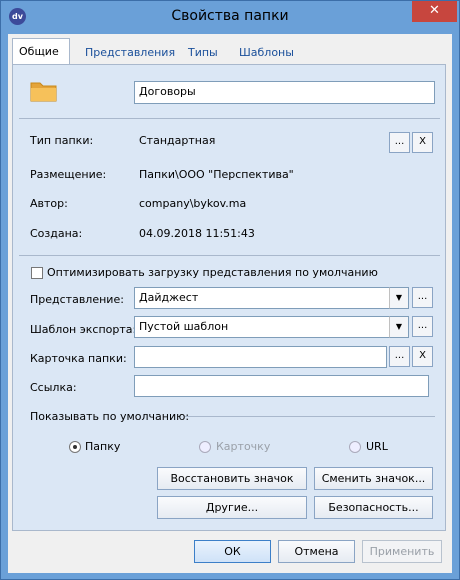  What do you see at coordinates (37, 273) in the screenshot?
I see `optimize-checkbox` at bounding box center [37, 273].